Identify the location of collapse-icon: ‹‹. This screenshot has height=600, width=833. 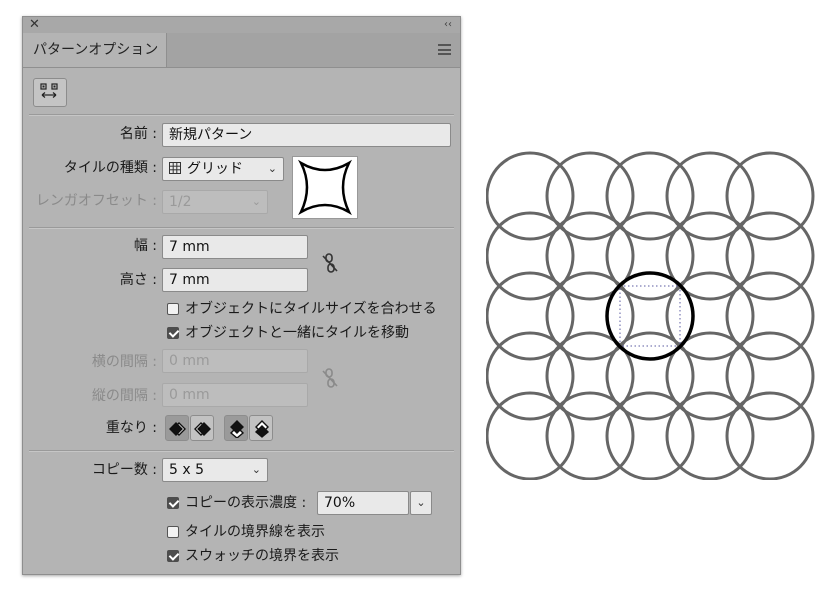
(448, 25).